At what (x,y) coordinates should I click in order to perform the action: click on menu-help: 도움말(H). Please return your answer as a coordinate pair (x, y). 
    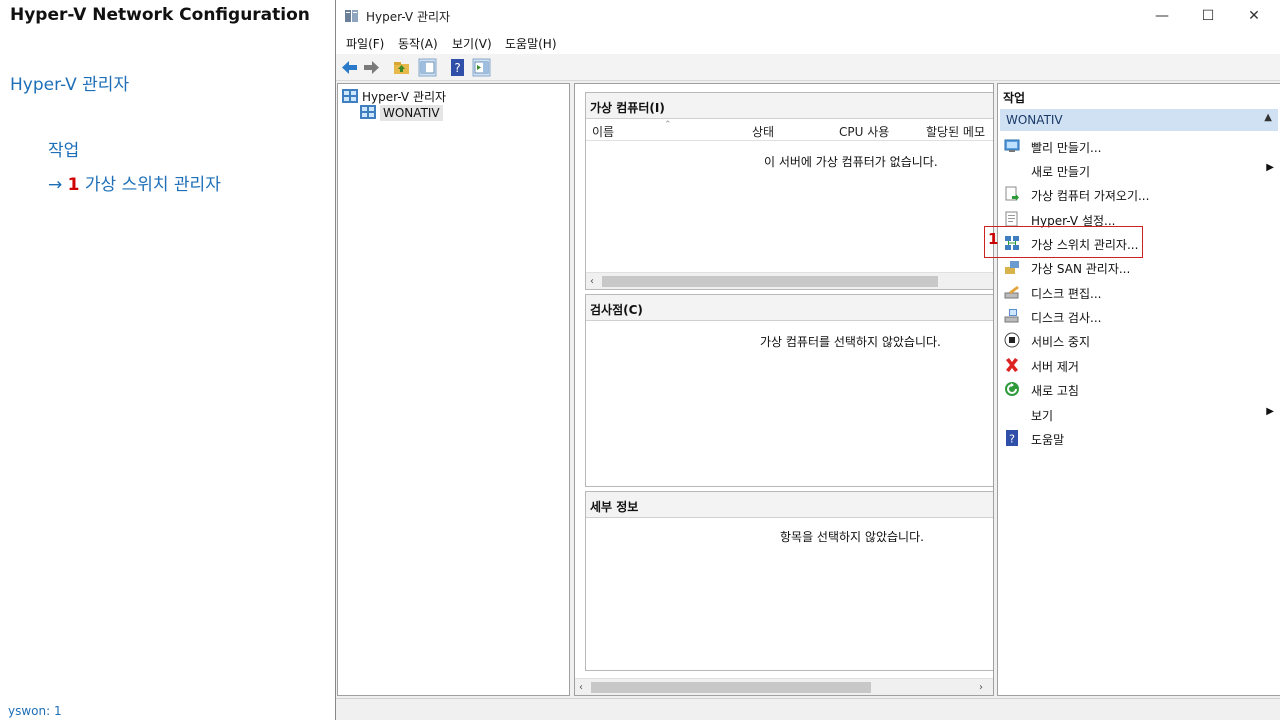
    Looking at the image, I should click on (531, 43).